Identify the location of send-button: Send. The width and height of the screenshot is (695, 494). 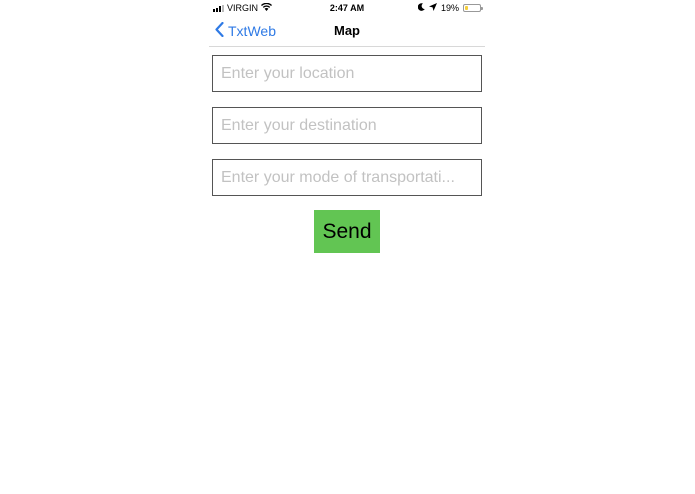
(347, 231).